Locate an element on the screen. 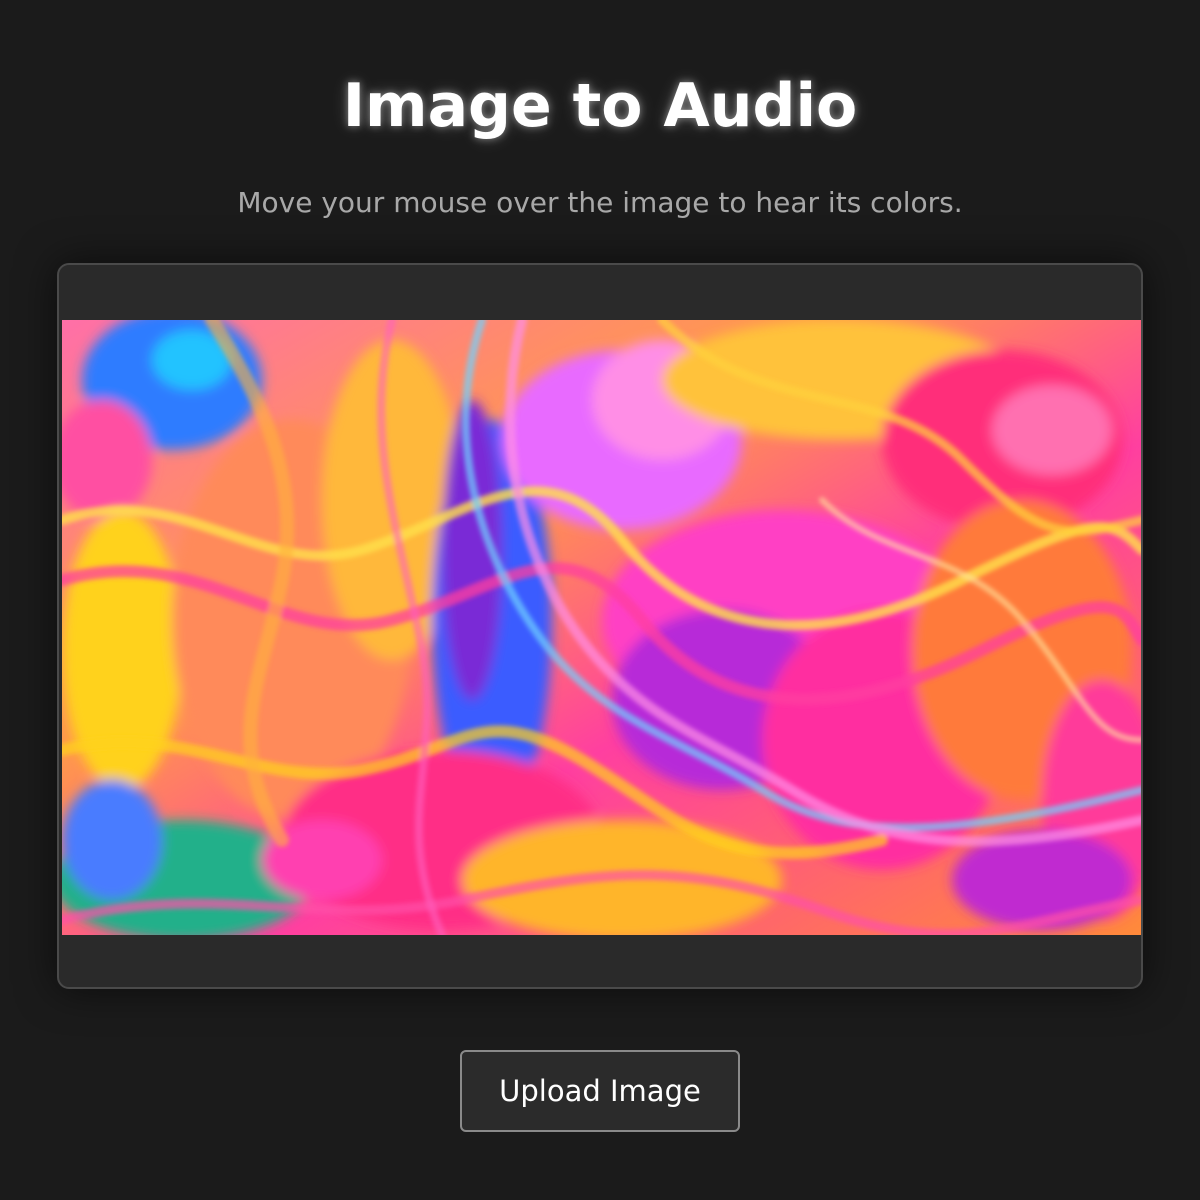  page-title: Image to Audio is located at coordinates (600, 106).